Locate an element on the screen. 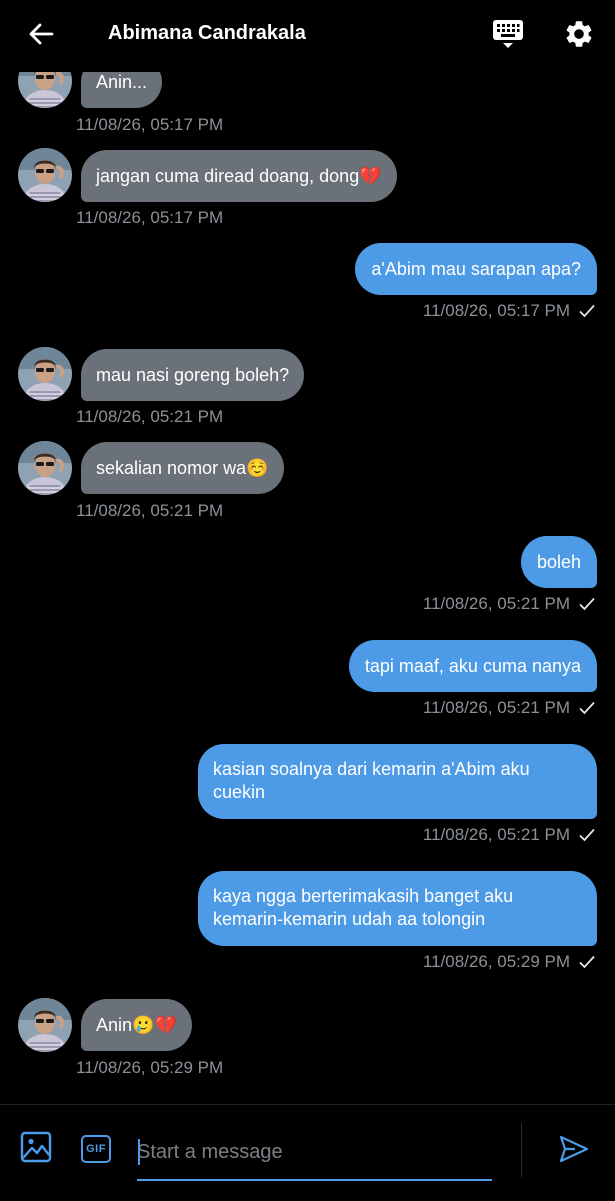 The image size is (615, 1201). message-composer: GIF is located at coordinates (307, 1152).